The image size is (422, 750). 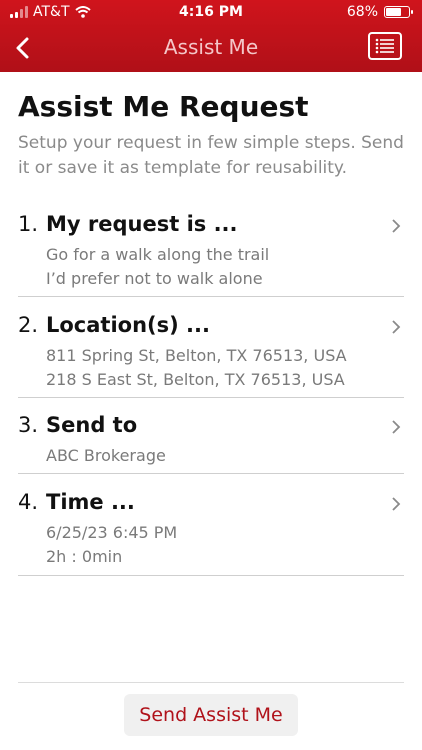 What do you see at coordinates (92, 425) in the screenshot?
I see `step-title: Send to` at bounding box center [92, 425].